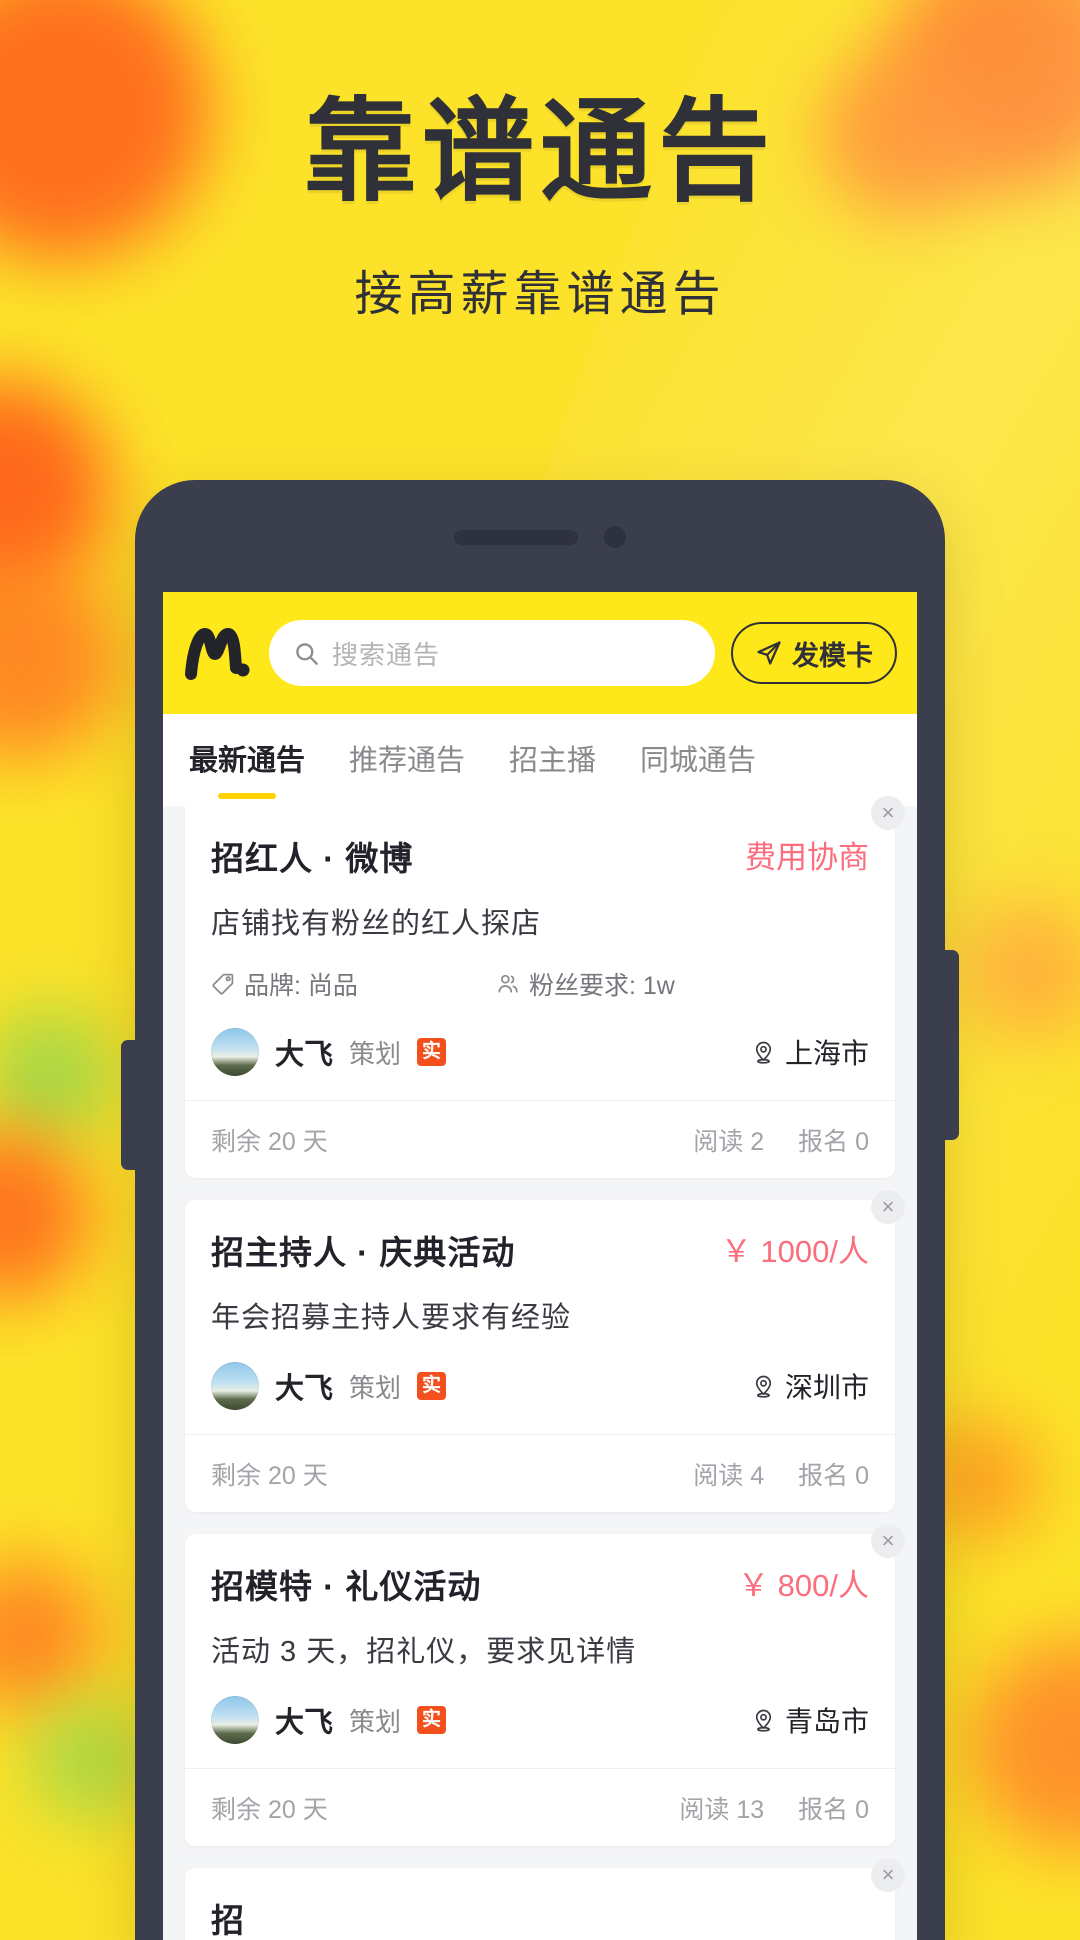  Describe the element at coordinates (301, 986) in the screenshot. I see `job-brand-label: 品牌: 尚品` at that location.